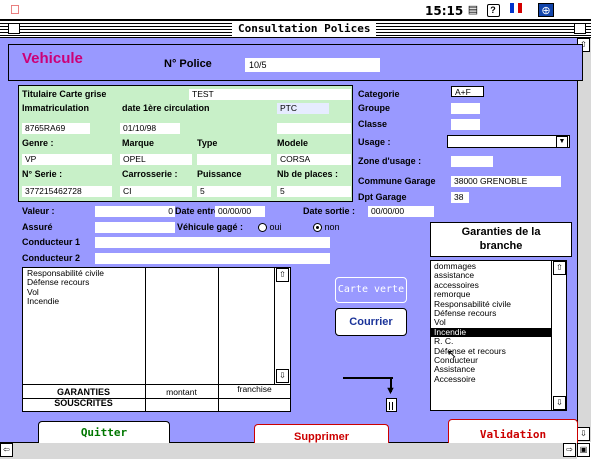 Image resolution: width=591 pixels, height=459 pixels. What do you see at coordinates (288, 450) in the screenshot?
I see `horizontal-scrollbar` at bounding box center [288, 450].